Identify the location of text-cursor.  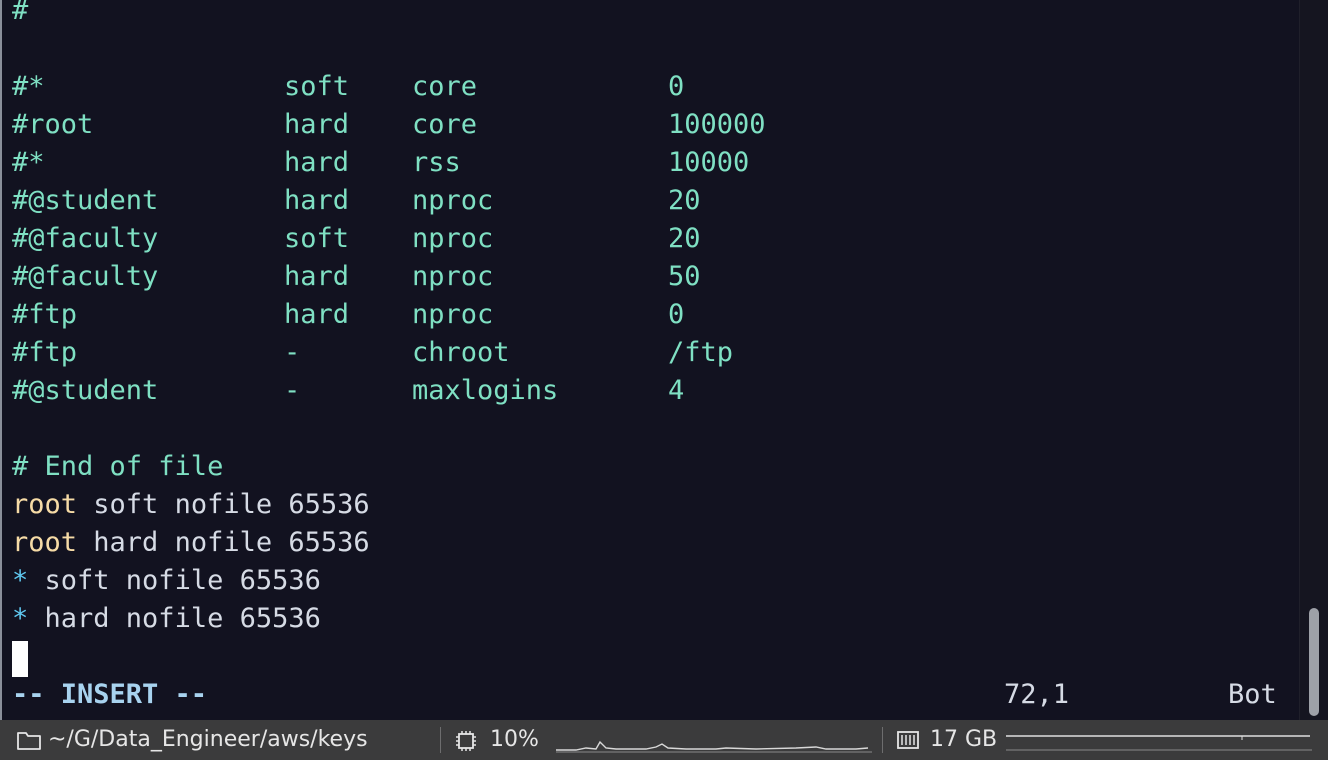
(20, 659).